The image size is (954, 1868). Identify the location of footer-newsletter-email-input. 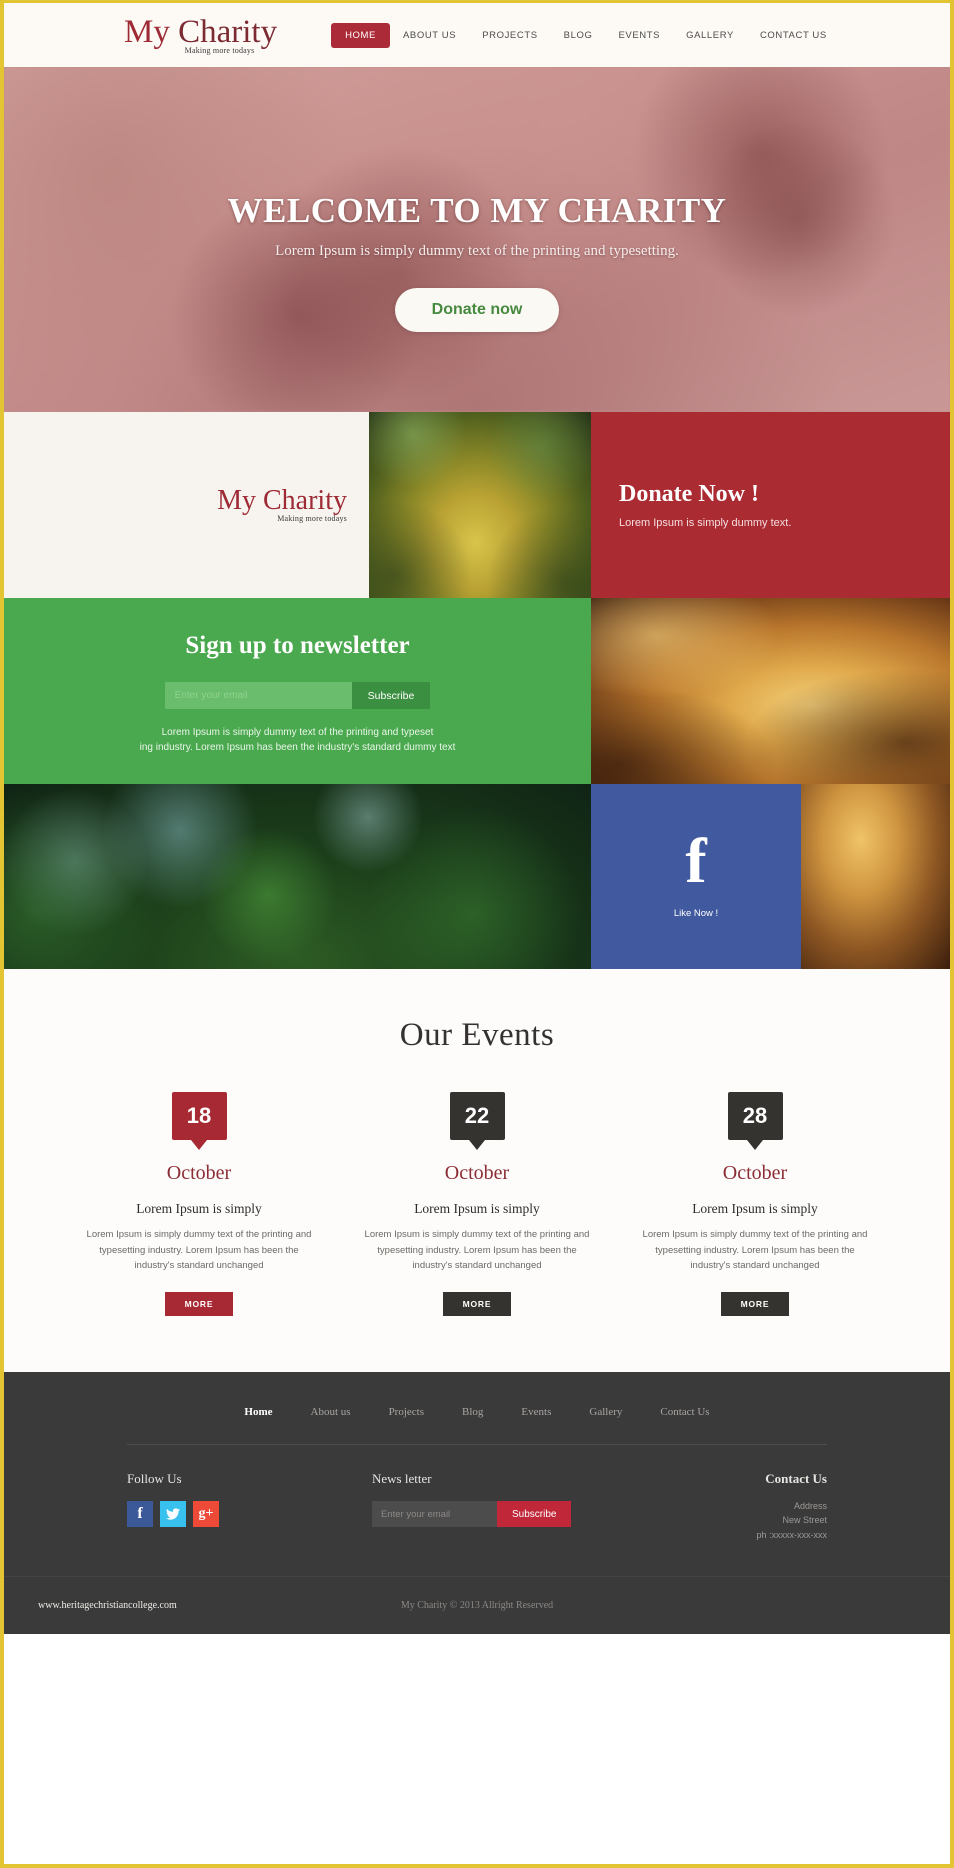
(434, 1514).